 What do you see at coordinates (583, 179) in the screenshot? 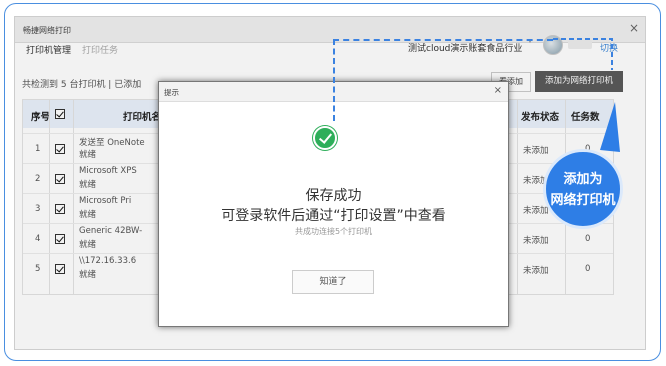
I see `callout-line1: 添加为` at bounding box center [583, 179].